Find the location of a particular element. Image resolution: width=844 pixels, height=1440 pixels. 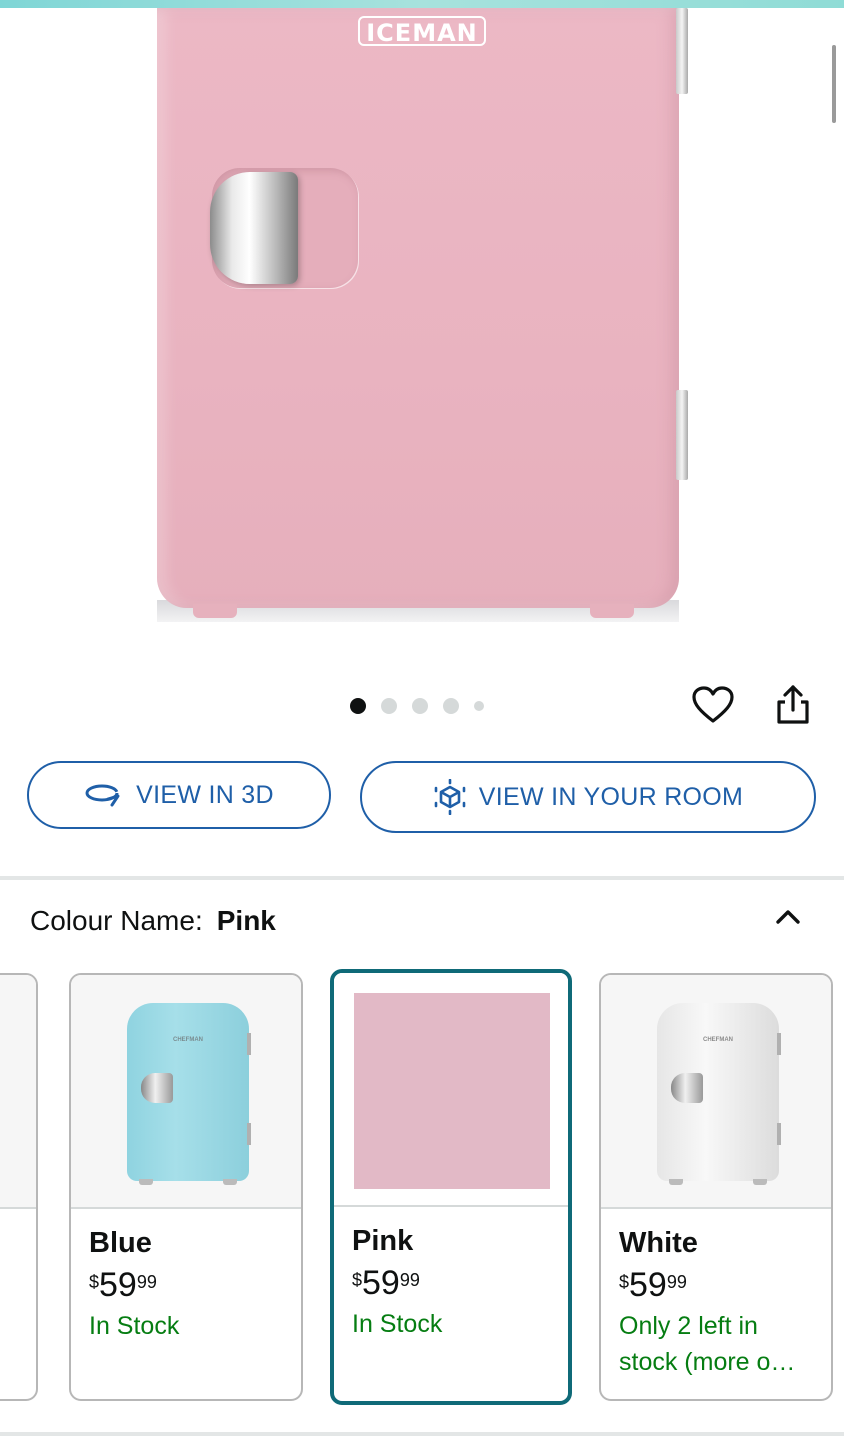

chevron-up-icon is located at coordinates (788, 917).